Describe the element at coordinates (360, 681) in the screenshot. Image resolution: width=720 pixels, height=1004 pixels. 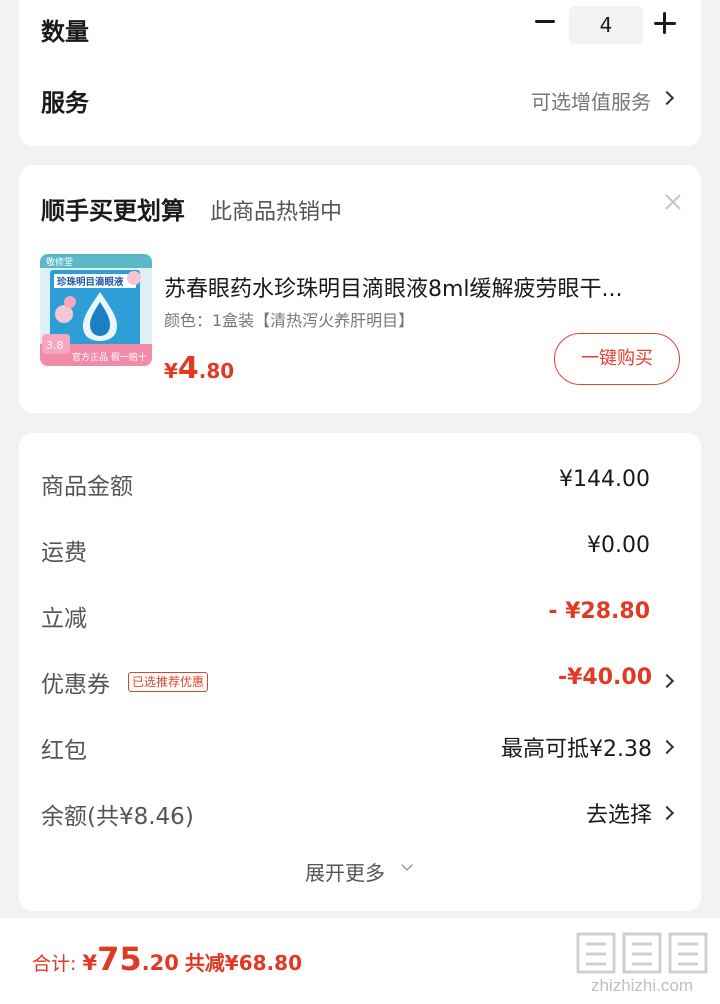
I see `coupon-row: 优惠券 已选推荐优惠 -¥40.00` at that location.